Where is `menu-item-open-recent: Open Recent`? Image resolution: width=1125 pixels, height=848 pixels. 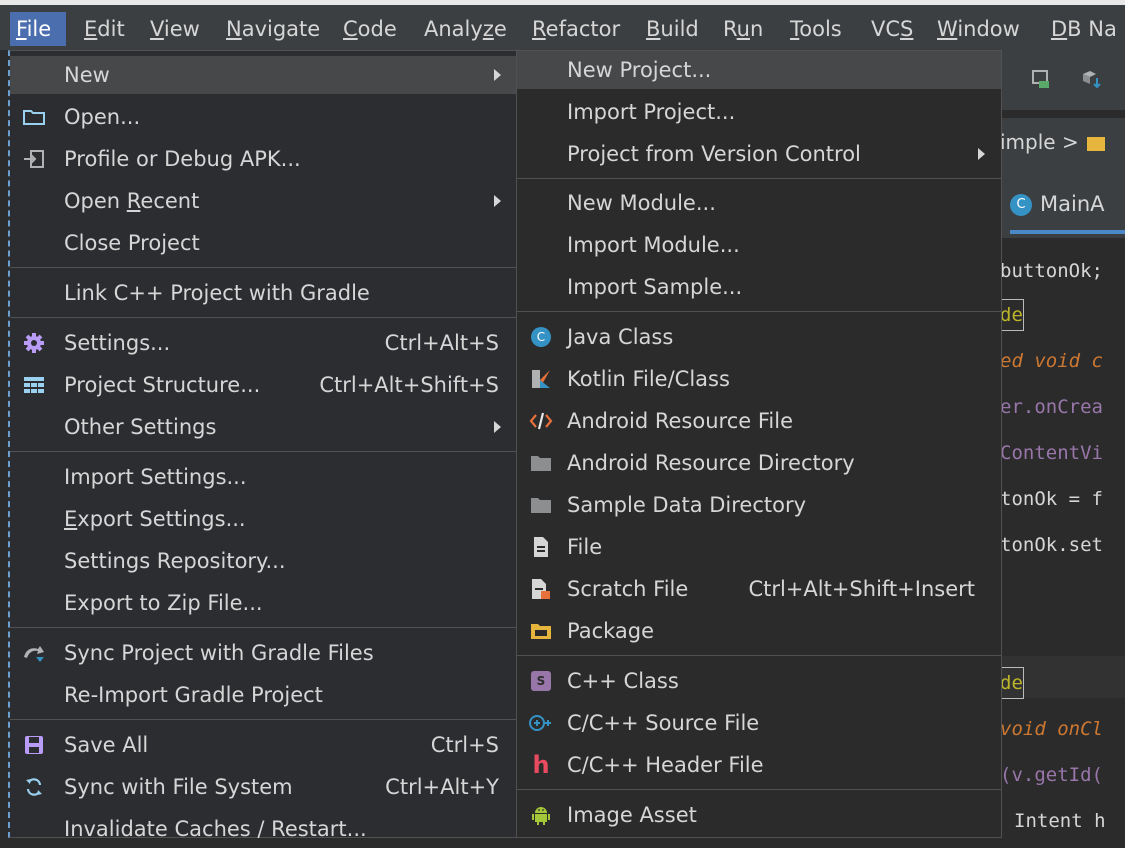 menu-item-open-recent: Open Recent is located at coordinates (263, 201).